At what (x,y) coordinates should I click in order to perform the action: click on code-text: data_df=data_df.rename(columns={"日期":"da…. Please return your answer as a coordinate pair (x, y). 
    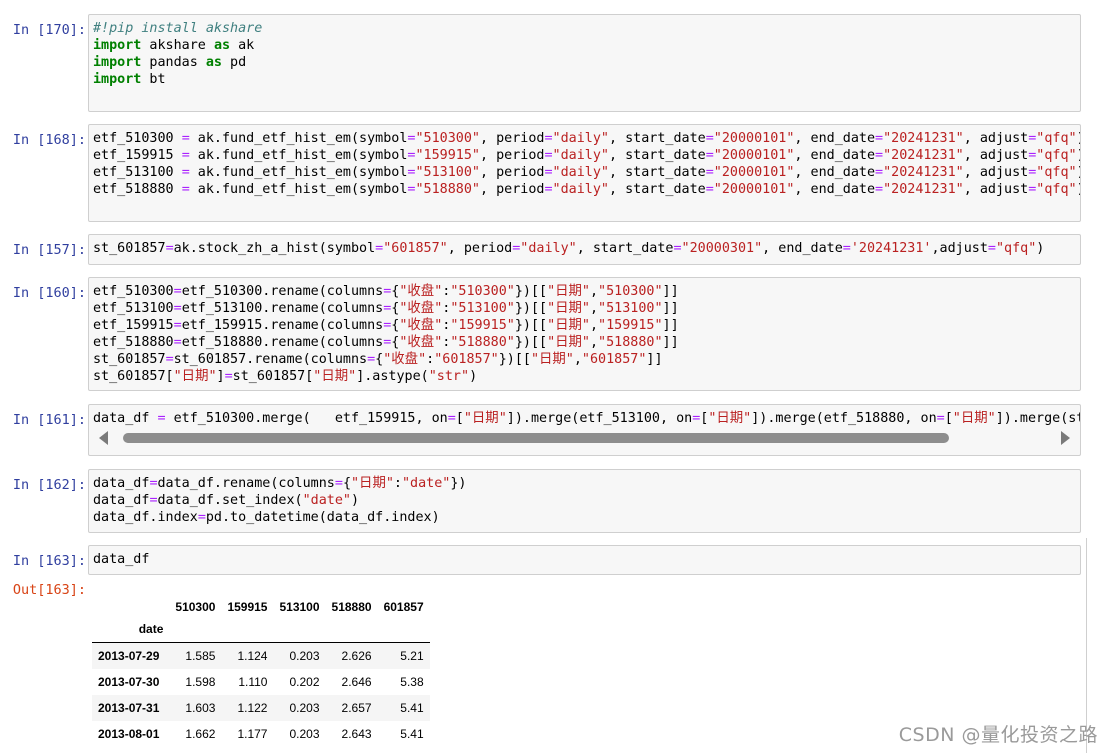
    Looking at the image, I should click on (280, 500).